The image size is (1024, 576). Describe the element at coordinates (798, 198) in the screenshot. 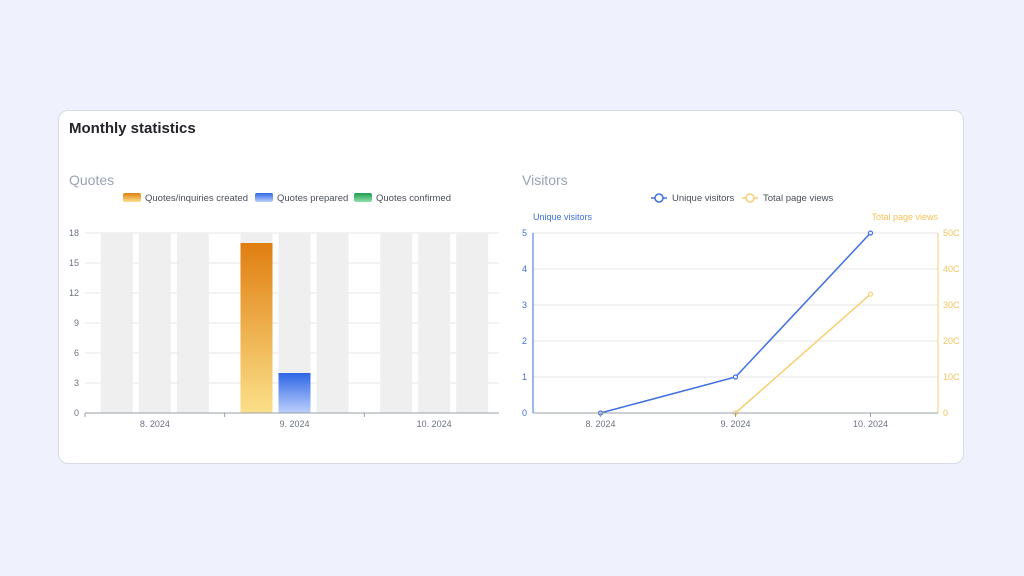

I see `visitors-legend-label: Total page views` at that location.